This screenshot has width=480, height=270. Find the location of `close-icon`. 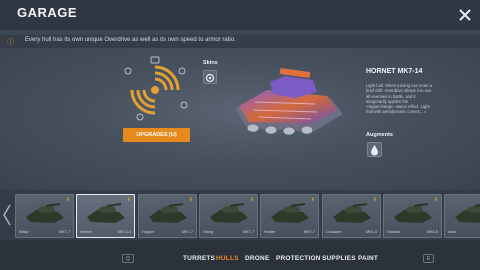

close-icon is located at coordinates (465, 15).